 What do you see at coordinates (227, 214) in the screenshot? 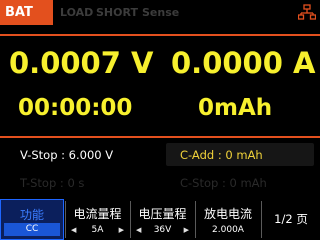
I see `discharge-current-title: 放电电流` at bounding box center [227, 214].